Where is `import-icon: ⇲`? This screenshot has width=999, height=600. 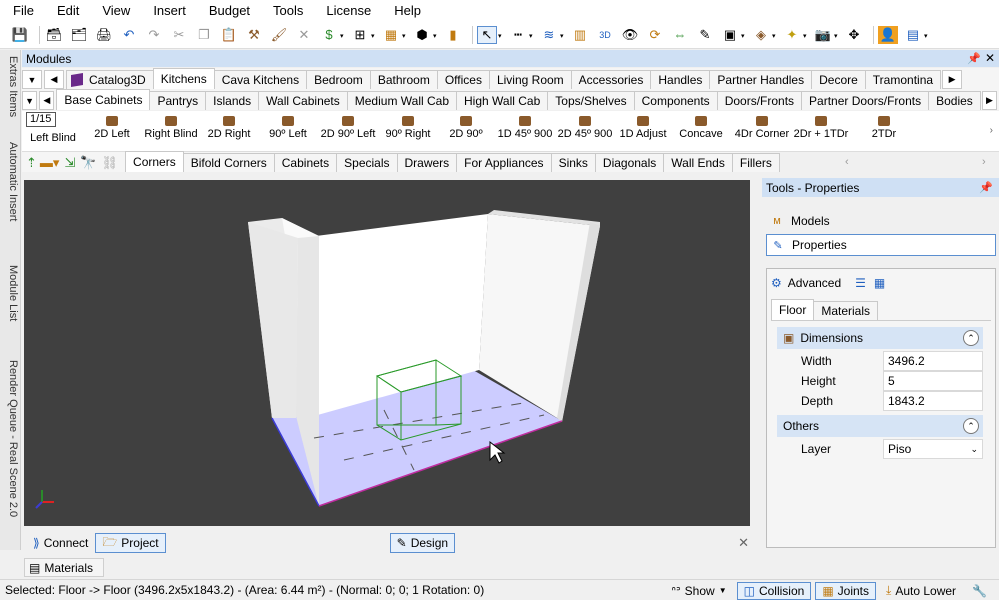
import-icon: ⇲ is located at coordinates (69, 163).